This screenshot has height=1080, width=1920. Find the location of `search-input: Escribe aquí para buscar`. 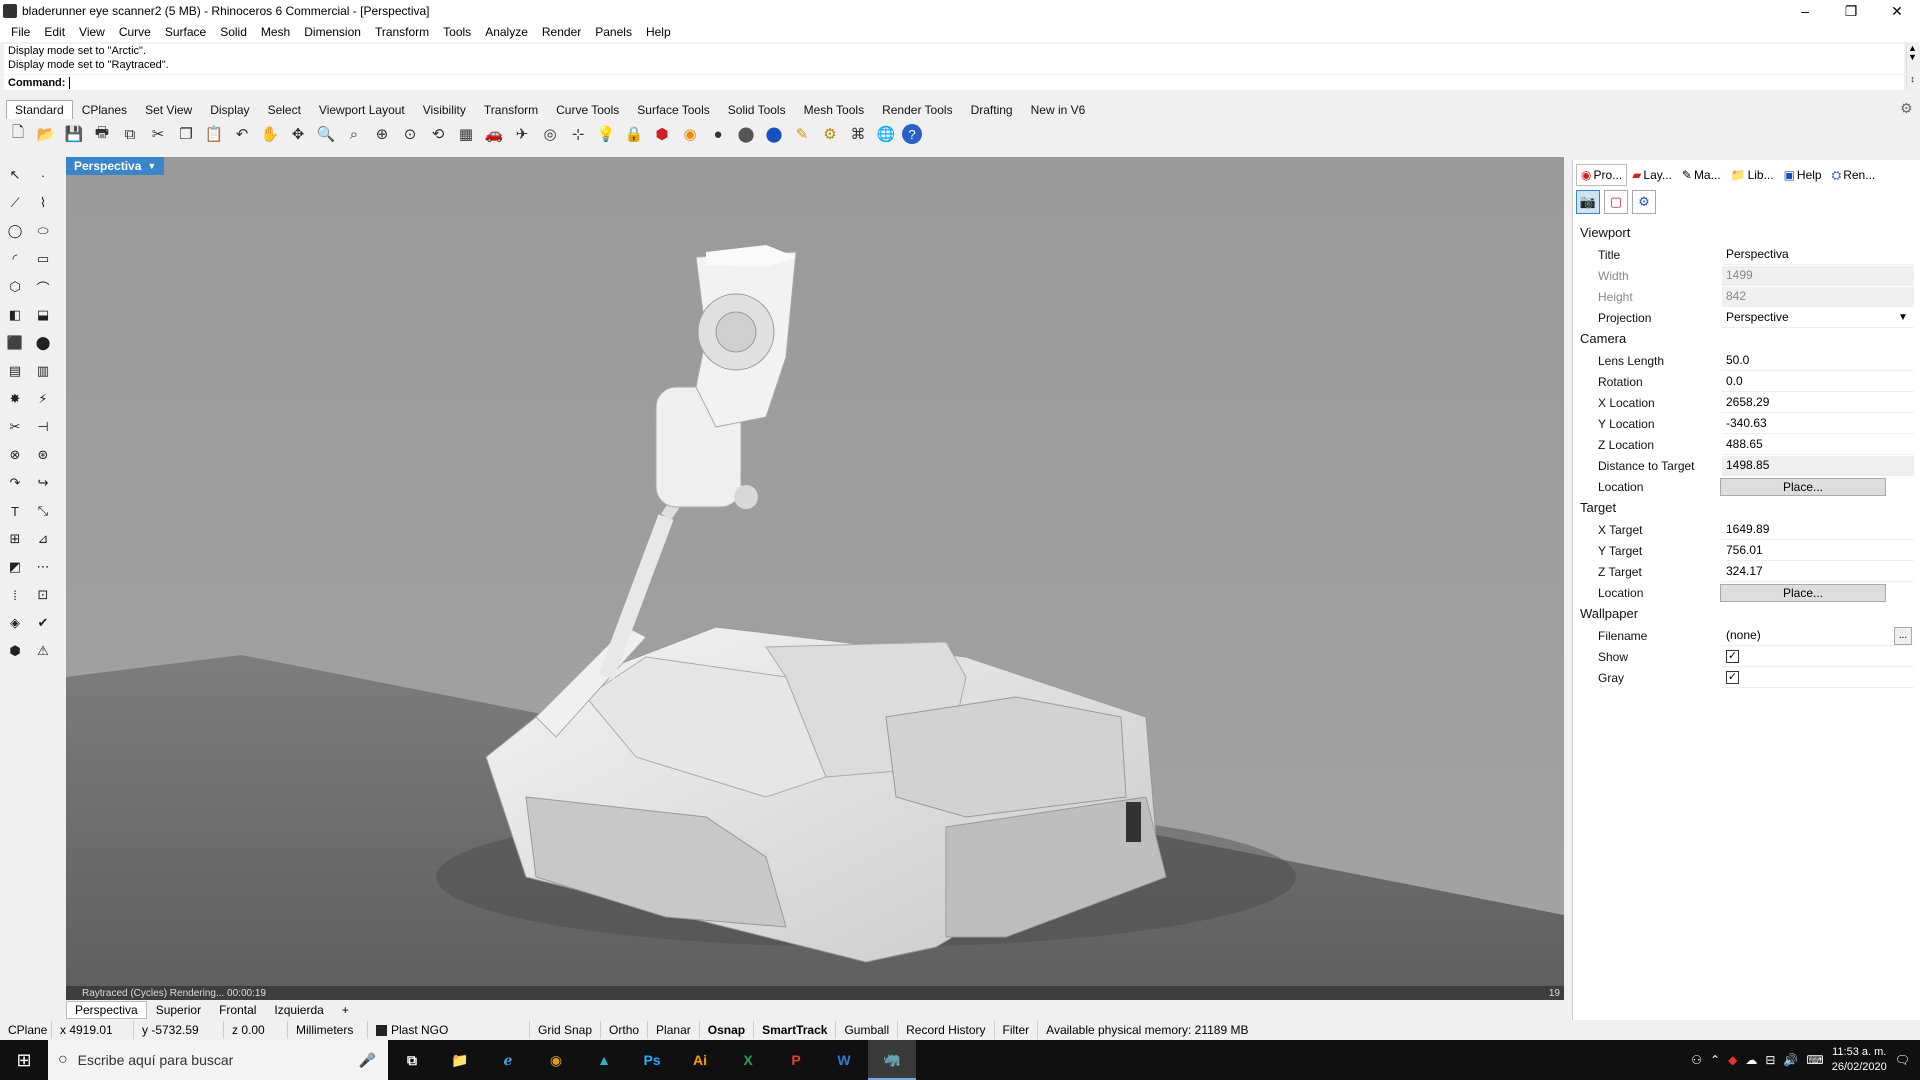

search-input: Escribe aquí para buscar is located at coordinates (156, 1060).